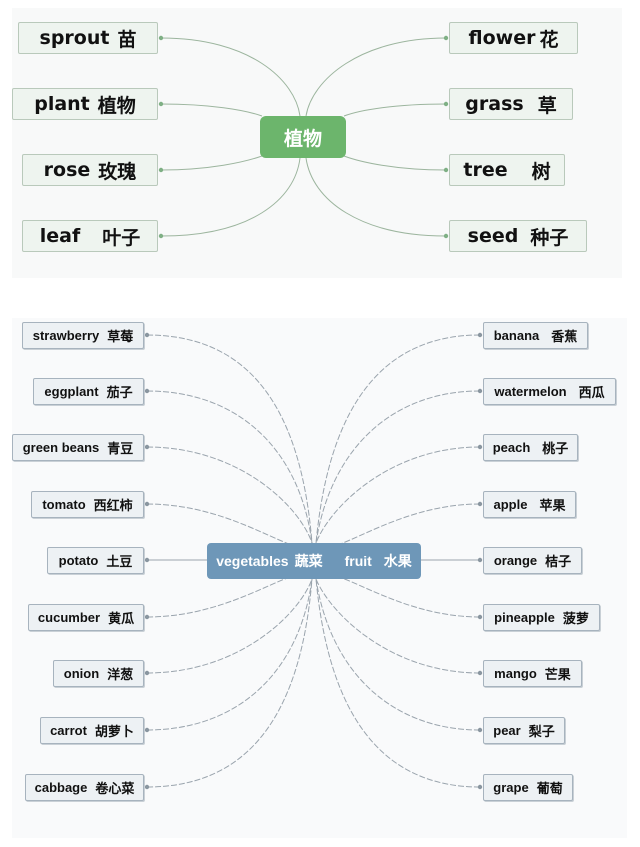 Image resolution: width=640 pixels, height=847 pixels. Describe the element at coordinates (358, 561) in the screenshot. I see `fruit-en-label: fruit` at that location.